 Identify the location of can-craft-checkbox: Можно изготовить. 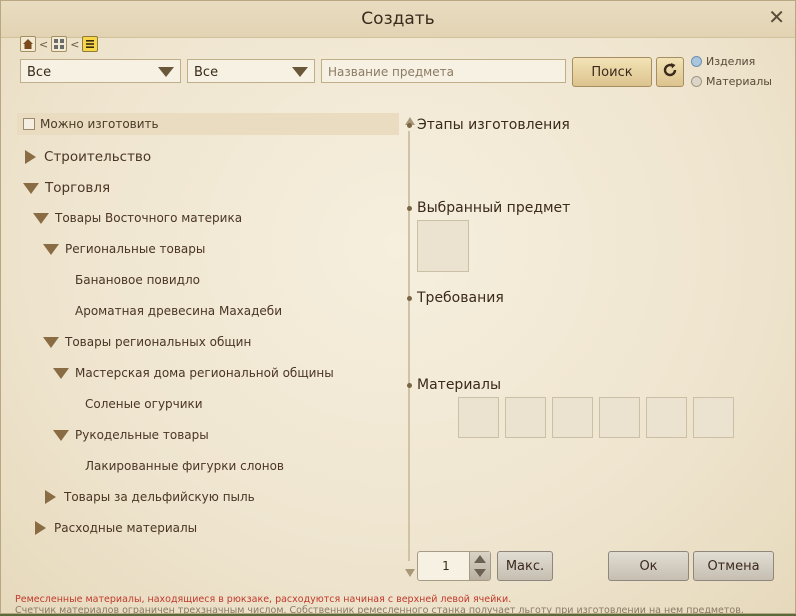
(208, 124).